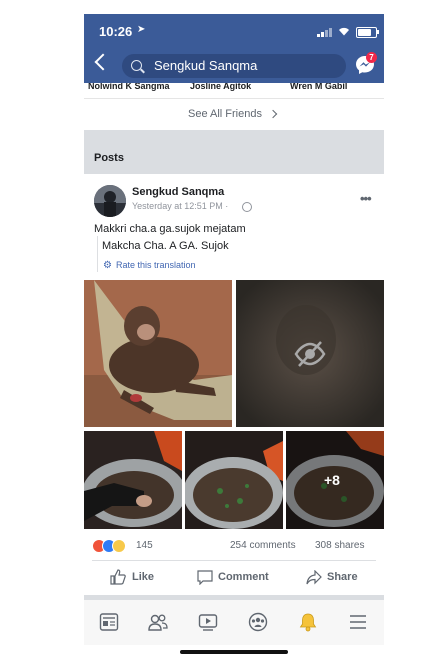 Image resolution: width=447 pixels, height=669 pixels. Describe the element at coordinates (116, 31) in the screenshot. I see `status-time: 10:26` at that location.